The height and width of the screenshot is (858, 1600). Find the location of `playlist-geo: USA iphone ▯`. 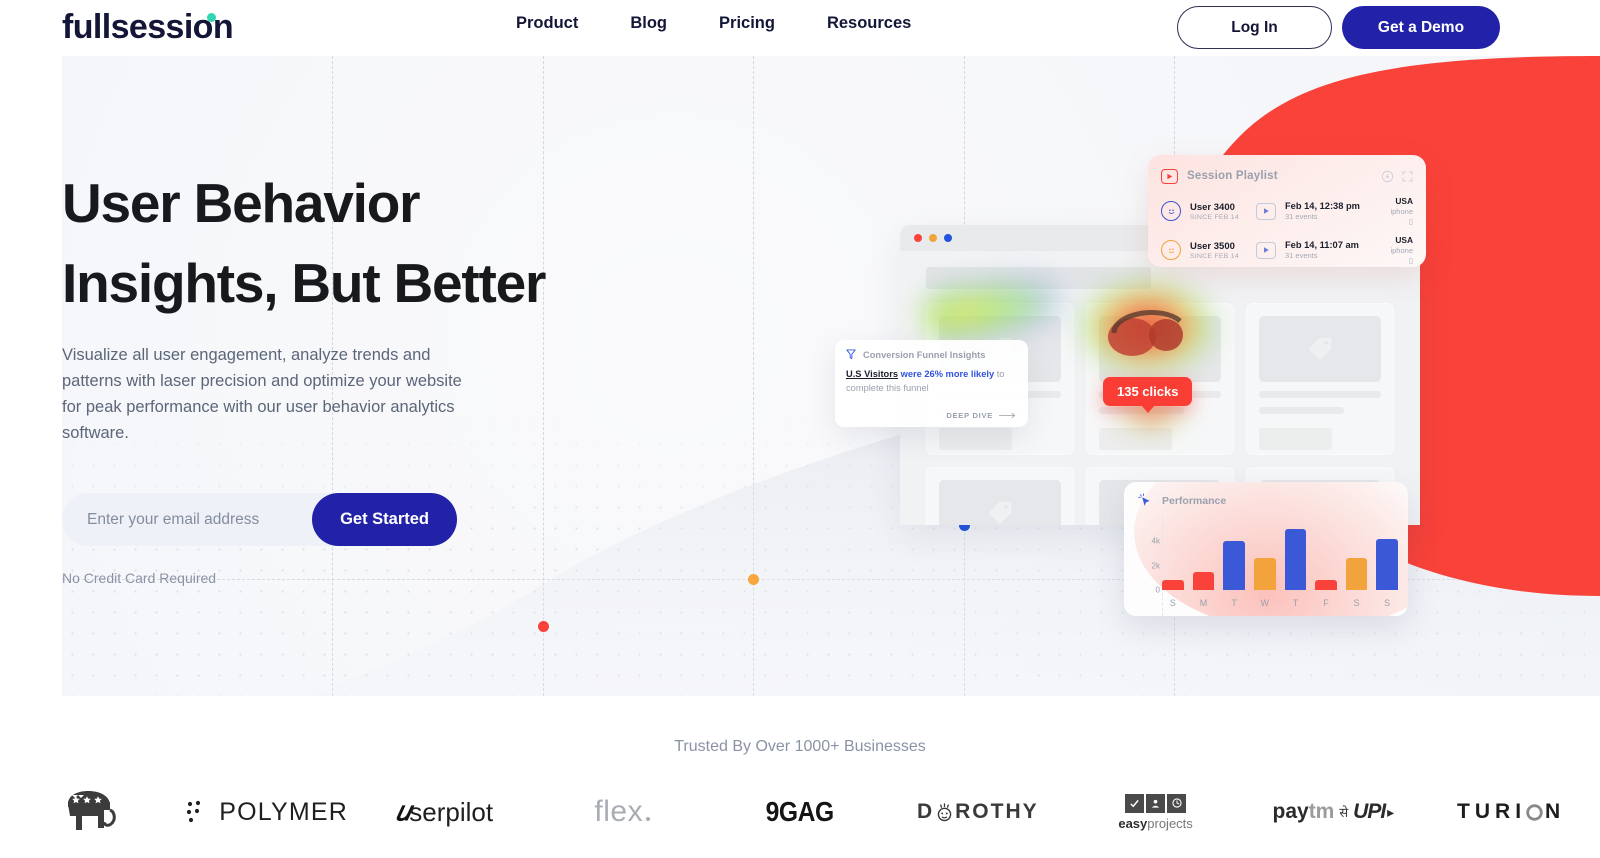

playlist-geo: USA iphone ▯ is located at coordinates (1401, 211).